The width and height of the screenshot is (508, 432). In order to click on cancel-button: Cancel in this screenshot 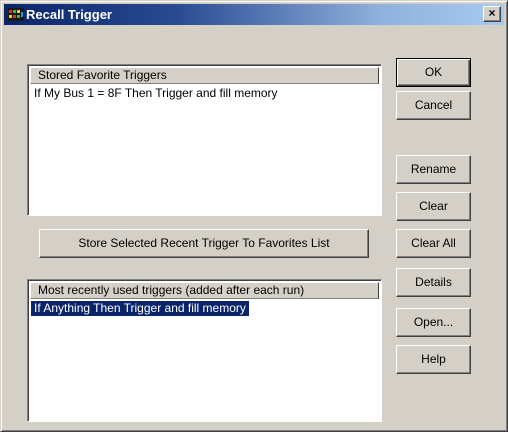, I will do `click(433, 105)`.